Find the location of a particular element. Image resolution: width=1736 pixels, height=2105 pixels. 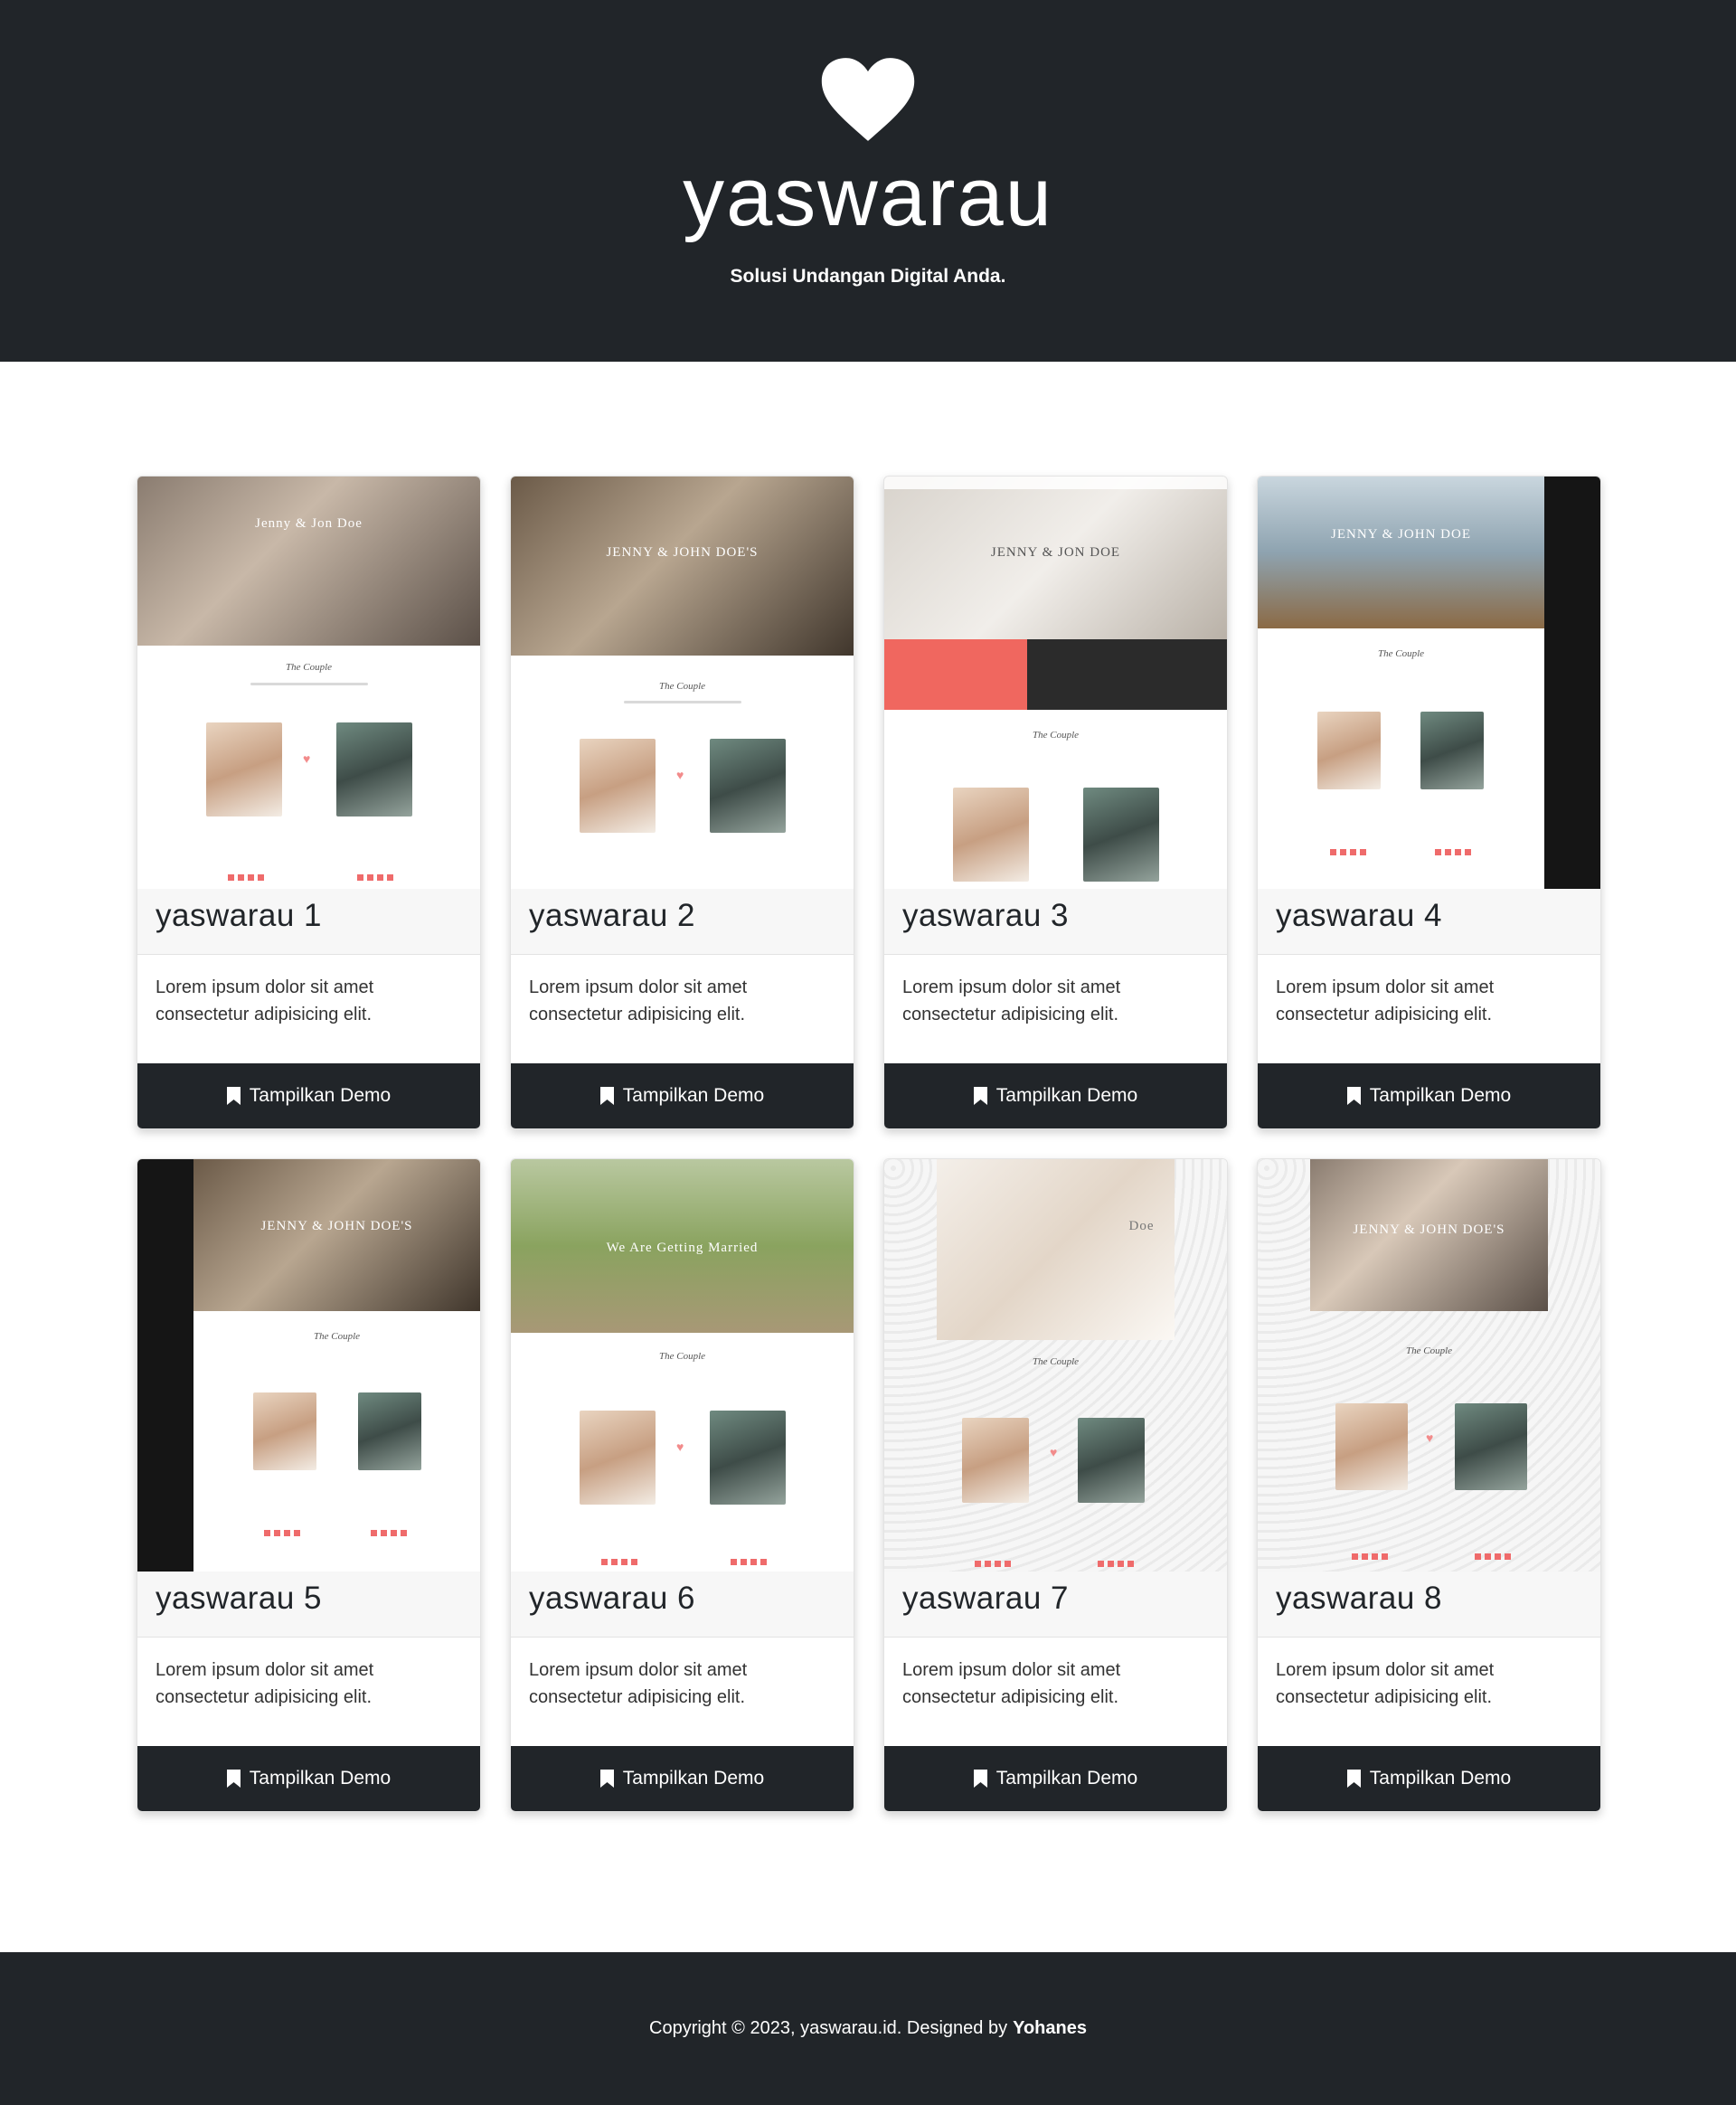

preview-caption: Jenny & Jon Doe is located at coordinates (309, 523).